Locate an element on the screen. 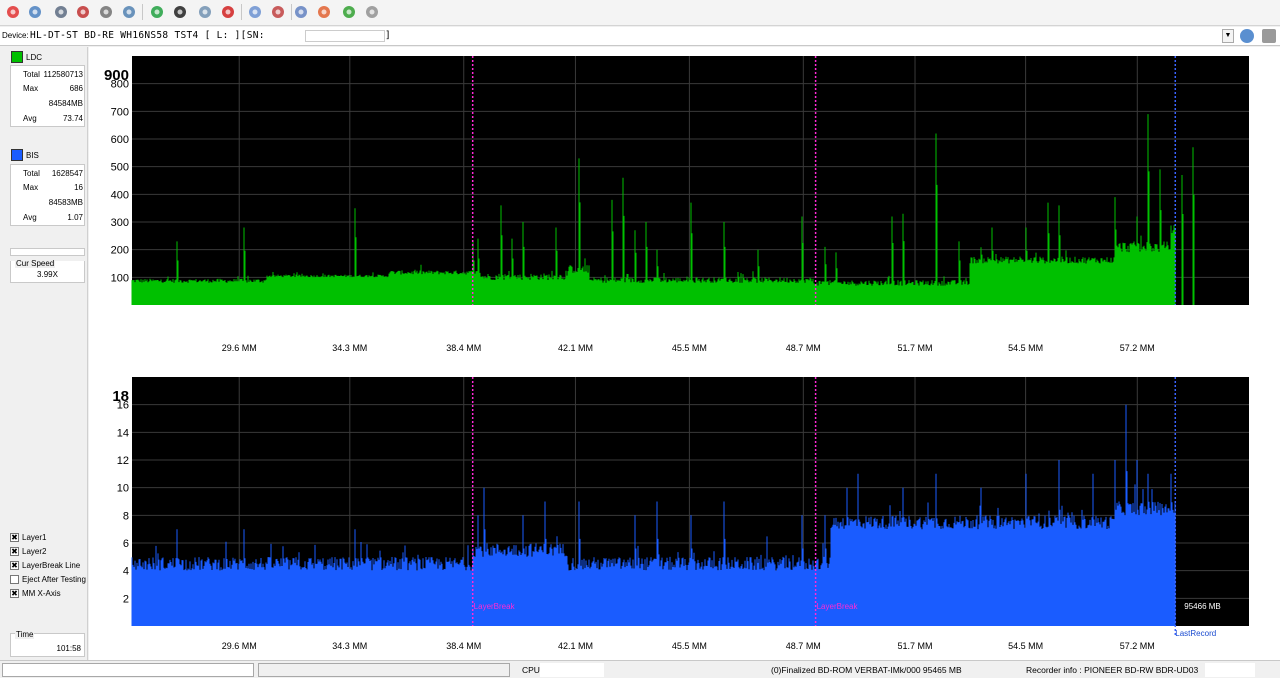  bis-max-value: 16 is located at coordinates (78, 187).